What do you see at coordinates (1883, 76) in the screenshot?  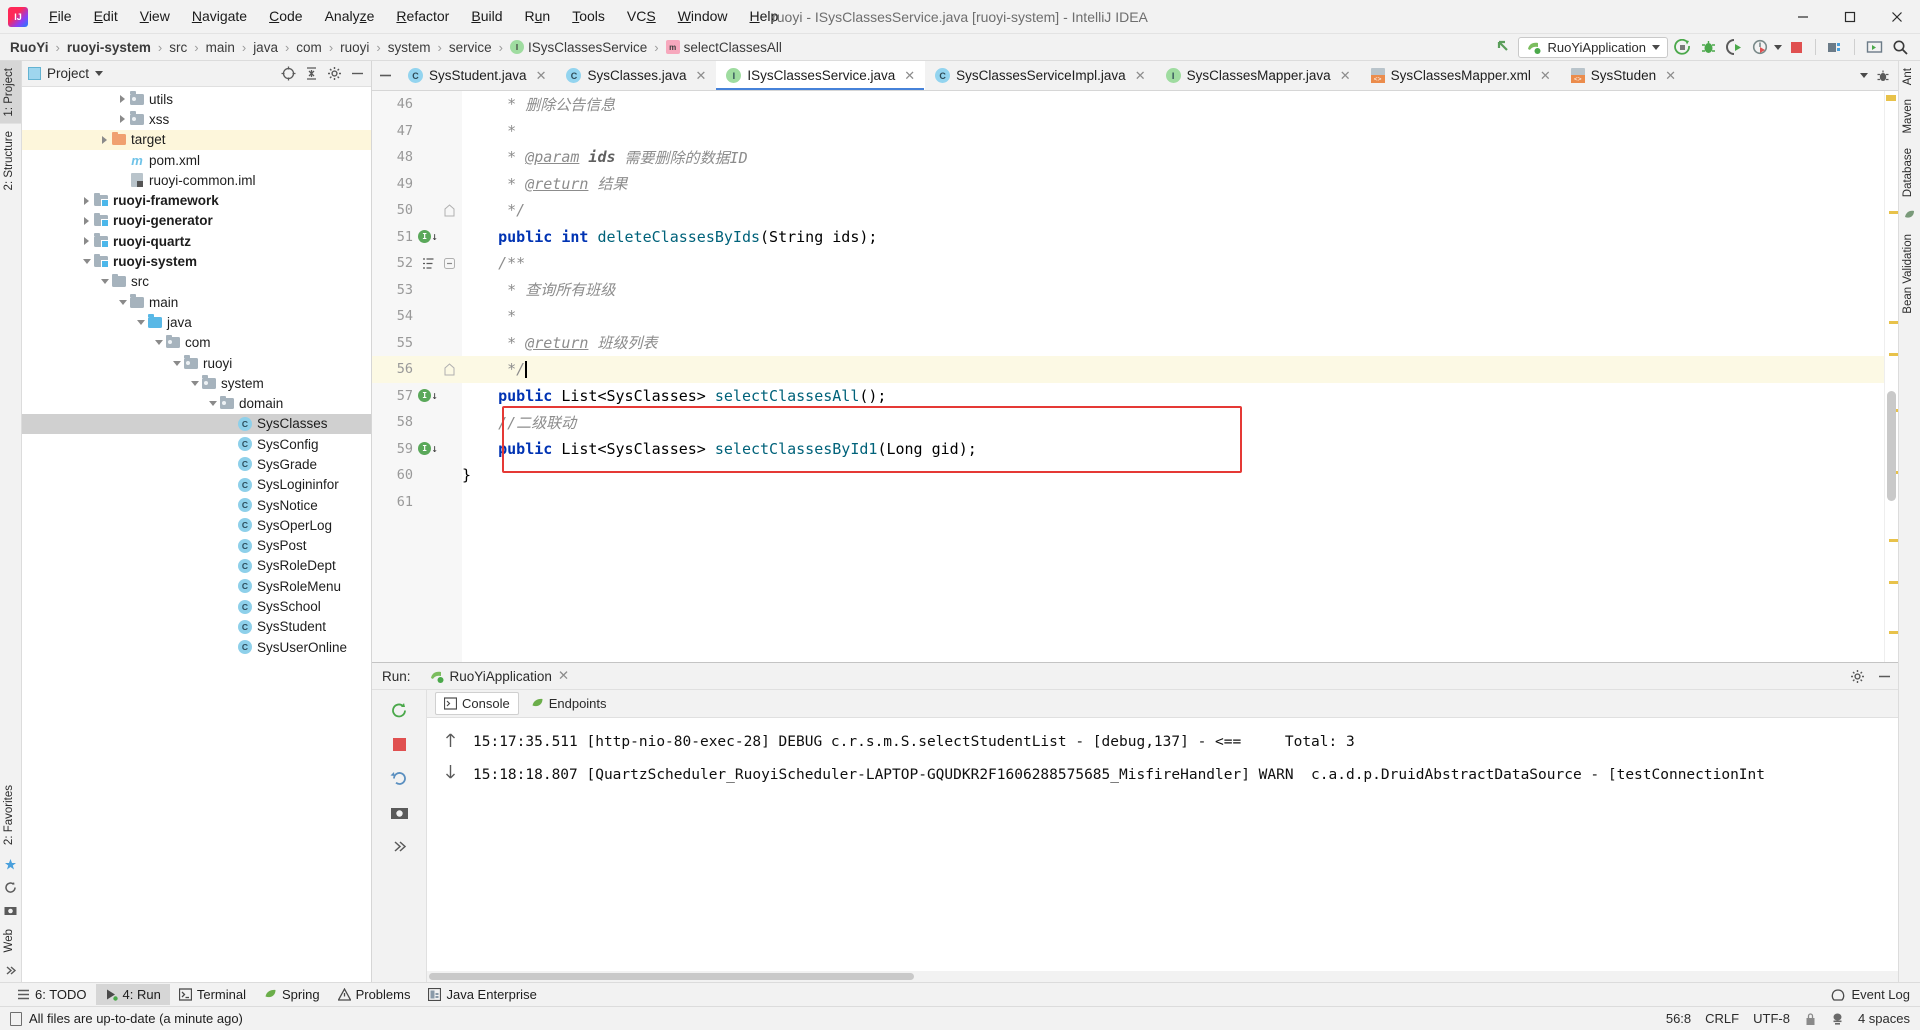 I see `inspection-bug-icon` at bounding box center [1883, 76].